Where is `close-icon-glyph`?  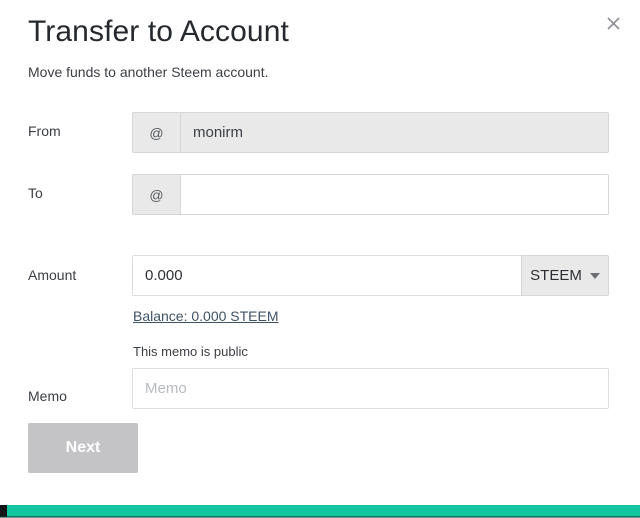 close-icon-glyph is located at coordinates (613, 23).